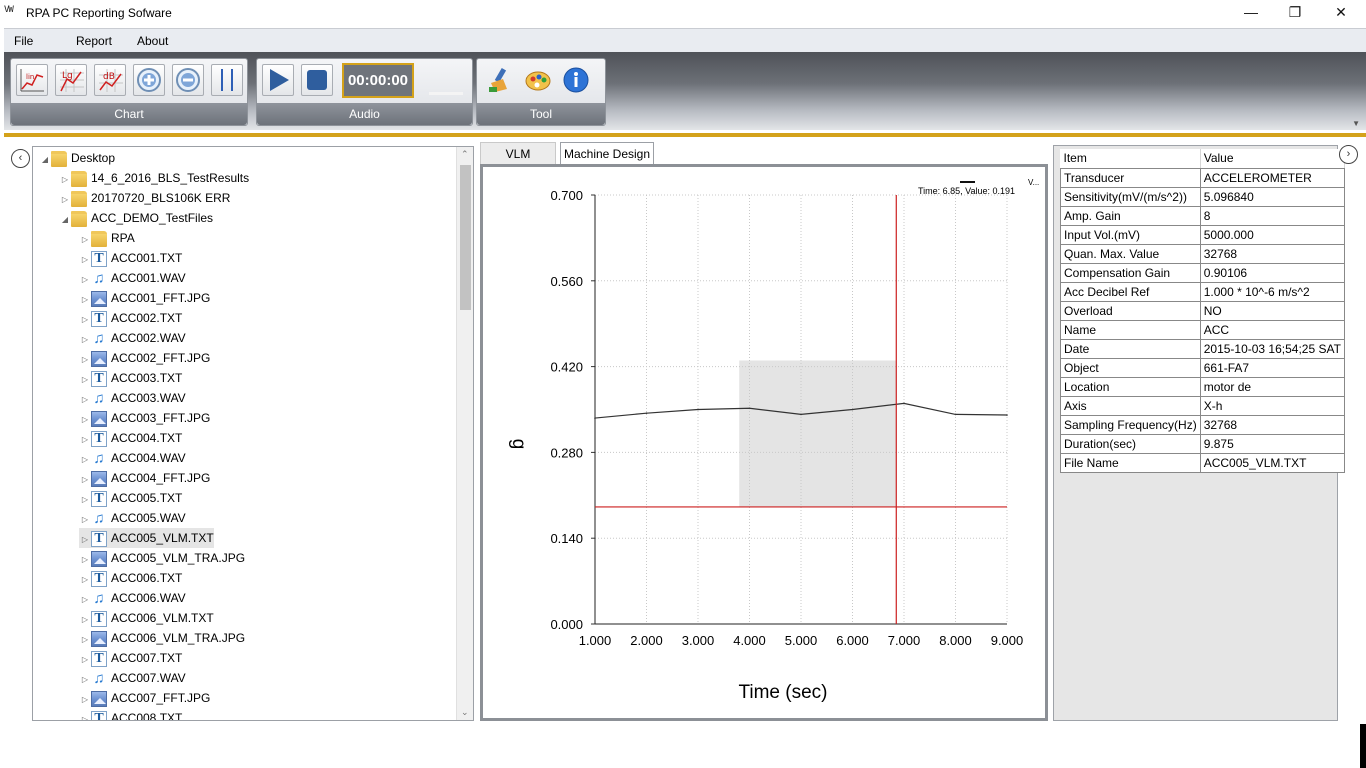 The height and width of the screenshot is (768, 1366). I want to click on cursor-lines-button, so click(227, 80).